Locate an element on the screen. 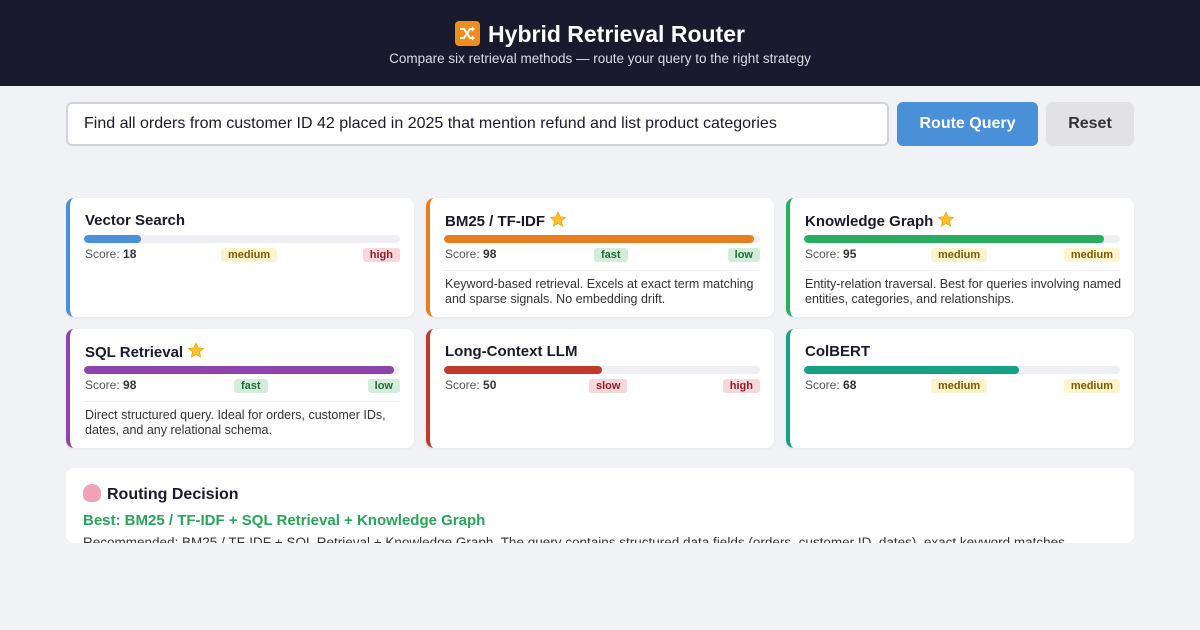 This screenshot has height=630, width=1200. method-card-colbert: ColBERT Score: 68 medium medium is located at coordinates (960, 388).